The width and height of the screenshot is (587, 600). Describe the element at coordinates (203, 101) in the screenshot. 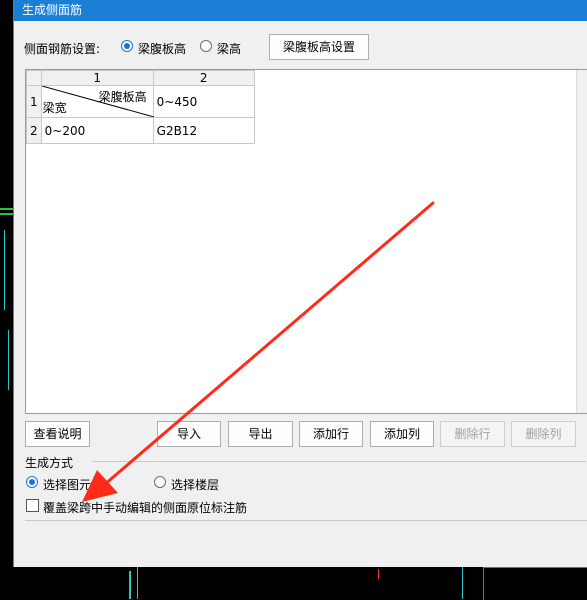

I see `table-cell: 0~450` at that location.